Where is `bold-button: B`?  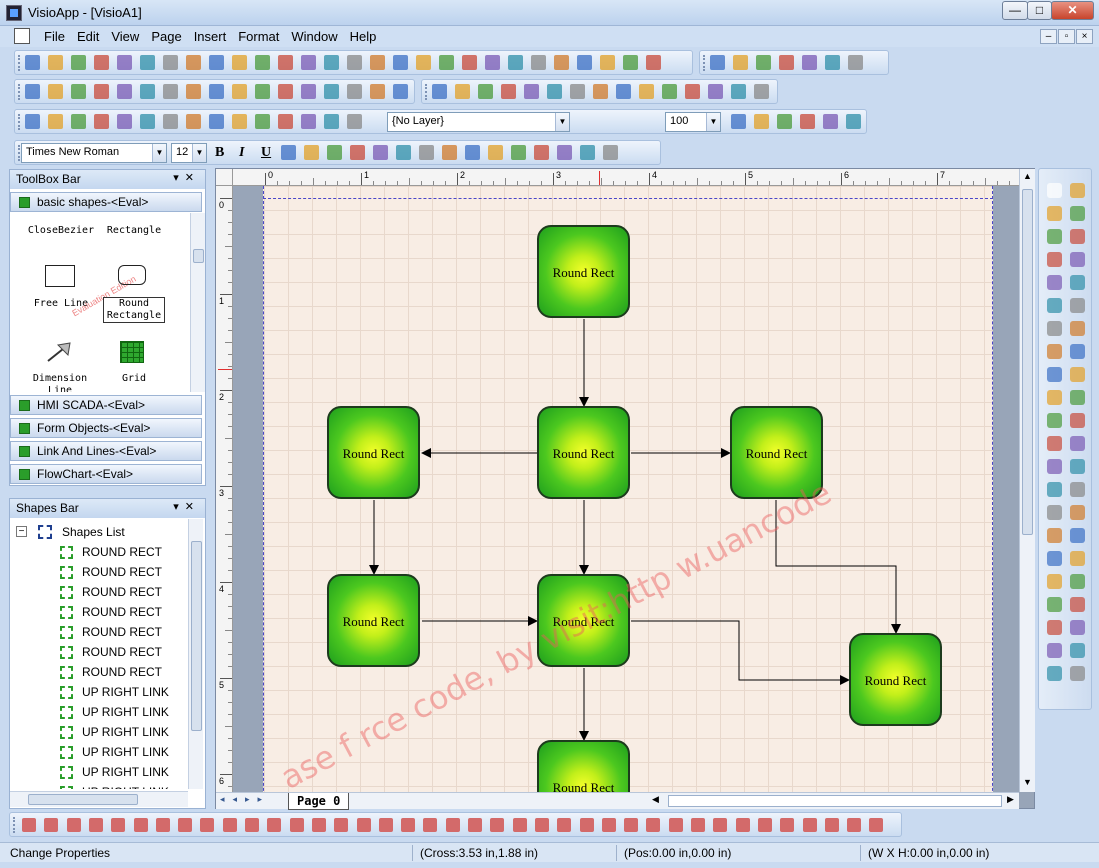
bold-button: B is located at coordinates (219, 153).